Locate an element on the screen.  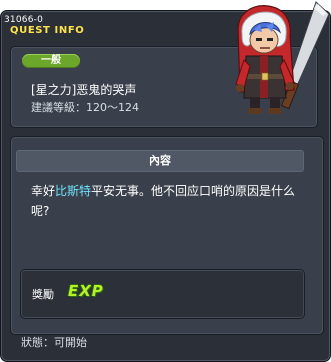
content-header: 內容 is located at coordinates (160, 161).